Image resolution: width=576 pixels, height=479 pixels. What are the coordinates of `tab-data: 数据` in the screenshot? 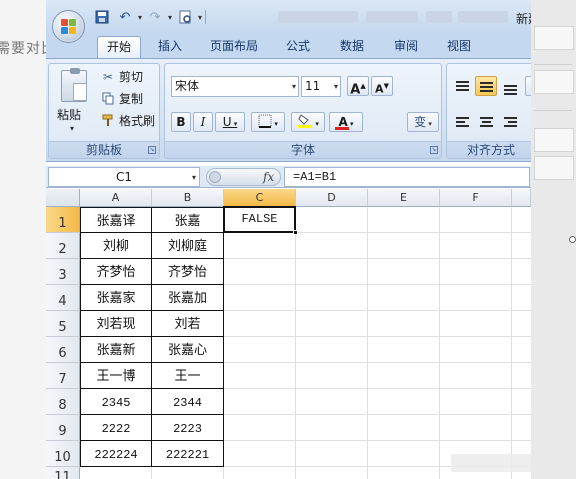 It's located at (352, 47).